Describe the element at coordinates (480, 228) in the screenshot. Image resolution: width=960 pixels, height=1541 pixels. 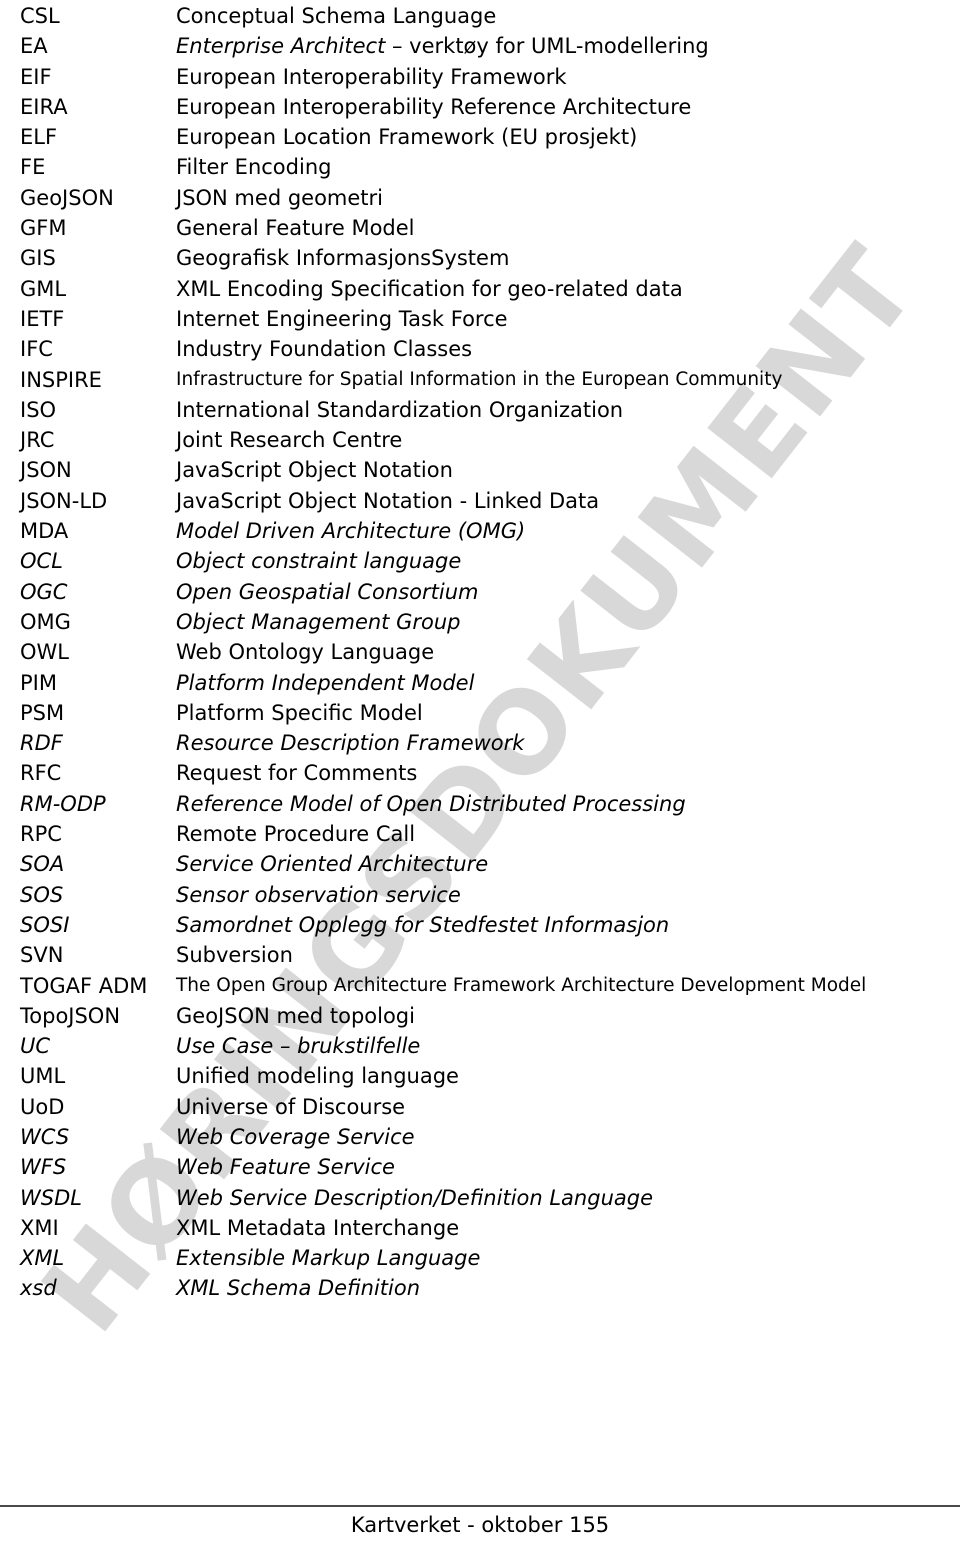
I see `glossary-row: GFM General Feature Model` at that location.